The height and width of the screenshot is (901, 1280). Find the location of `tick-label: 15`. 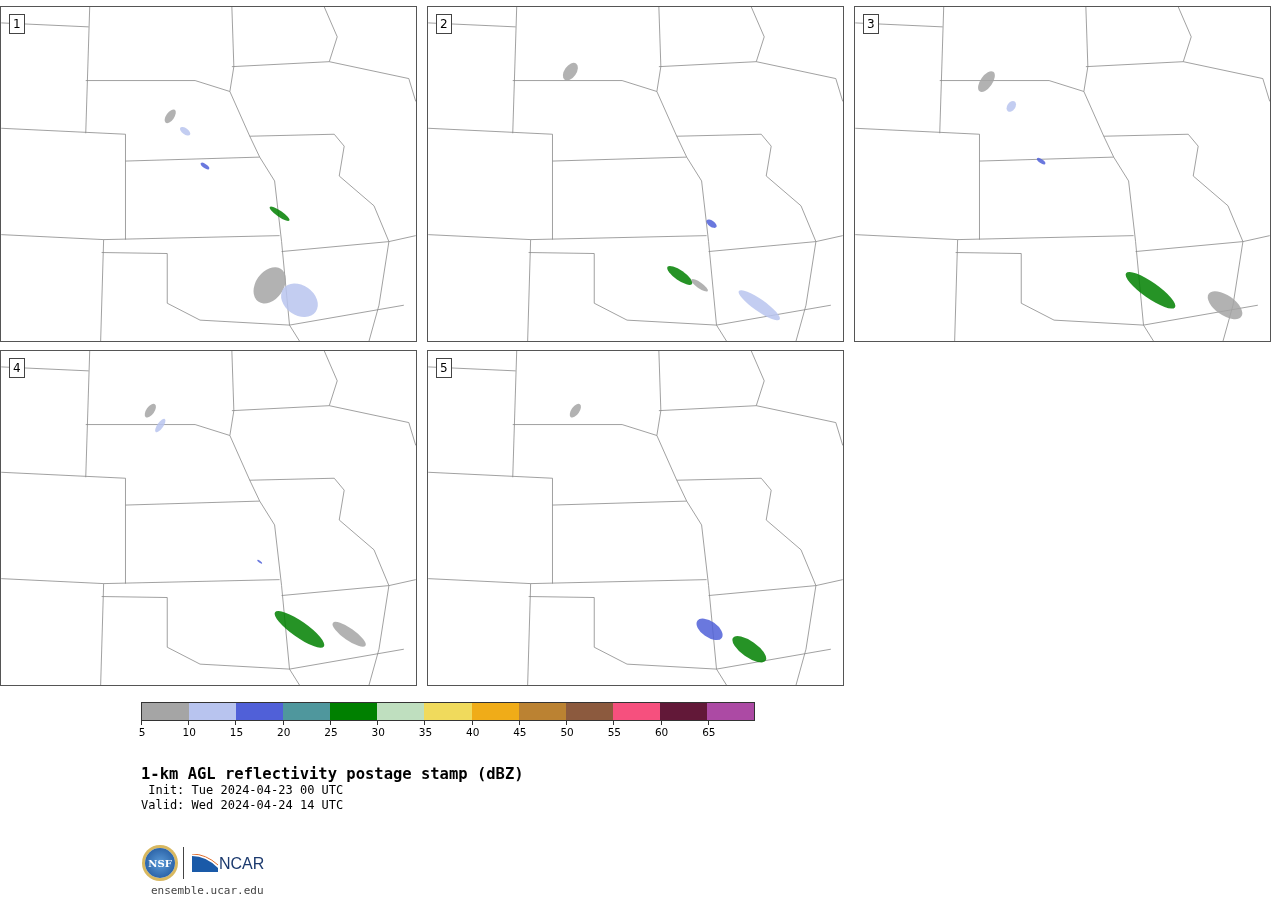

tick-label: 15 is located at coordinates (236, 732).